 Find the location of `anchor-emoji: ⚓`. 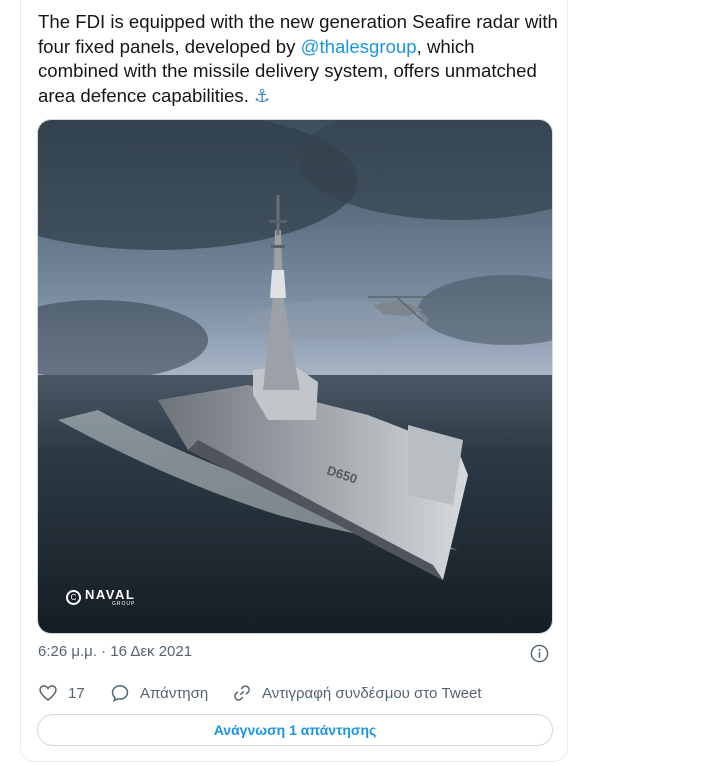

anchor-emoji: ⚓ is located at coordinates (262, 95).